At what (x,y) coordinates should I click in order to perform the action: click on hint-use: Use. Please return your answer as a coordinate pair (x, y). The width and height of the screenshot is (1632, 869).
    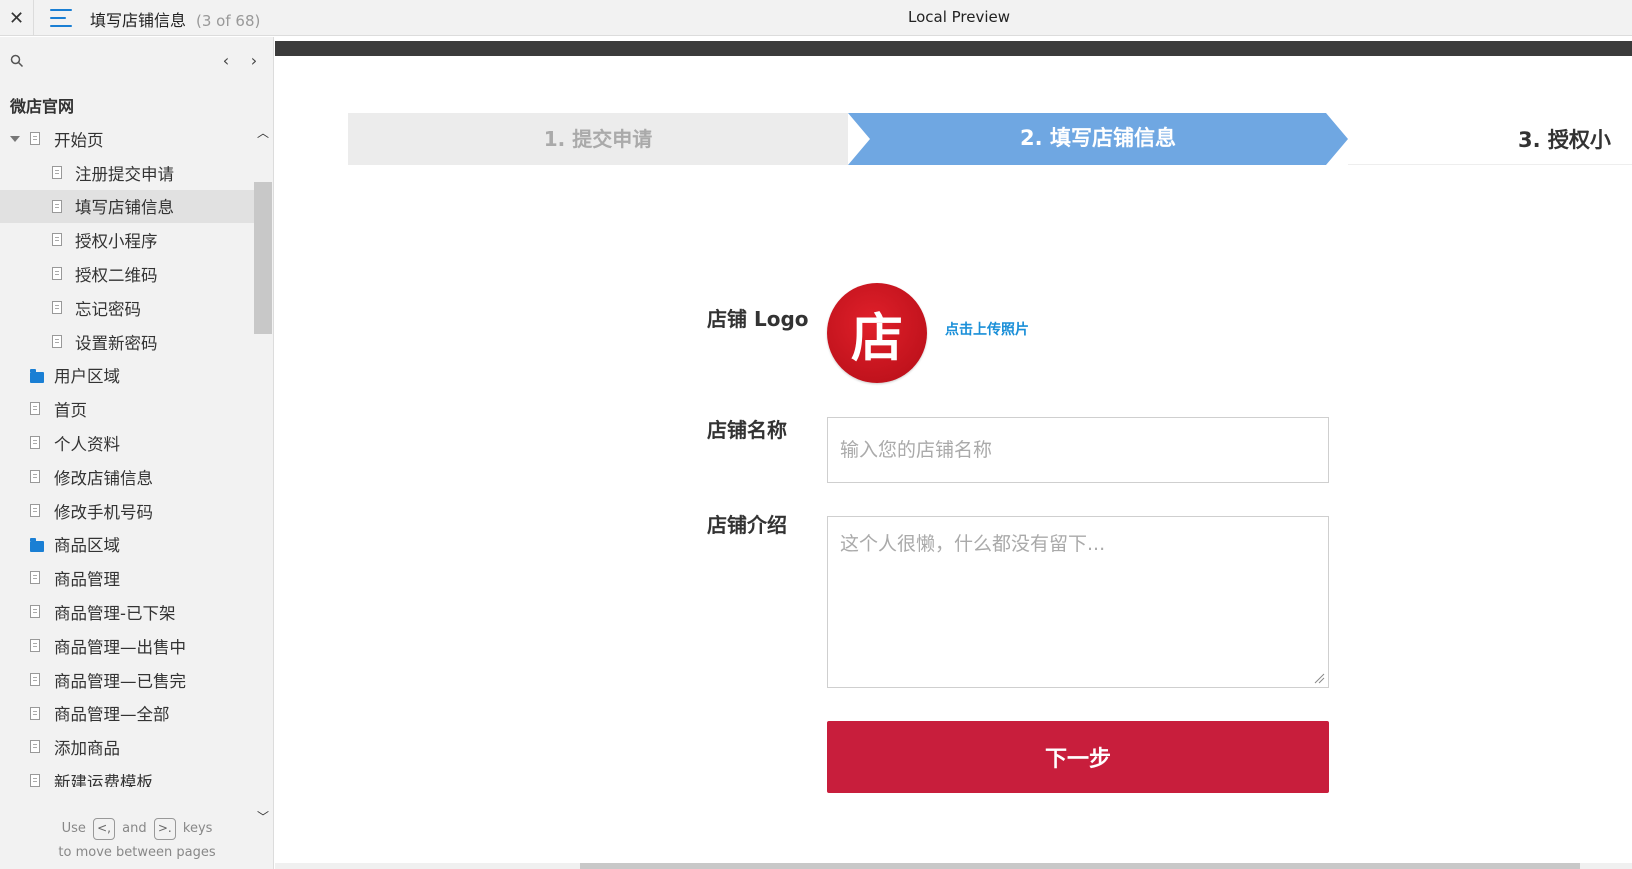
    Looking at the image, I should click on (73, 828).